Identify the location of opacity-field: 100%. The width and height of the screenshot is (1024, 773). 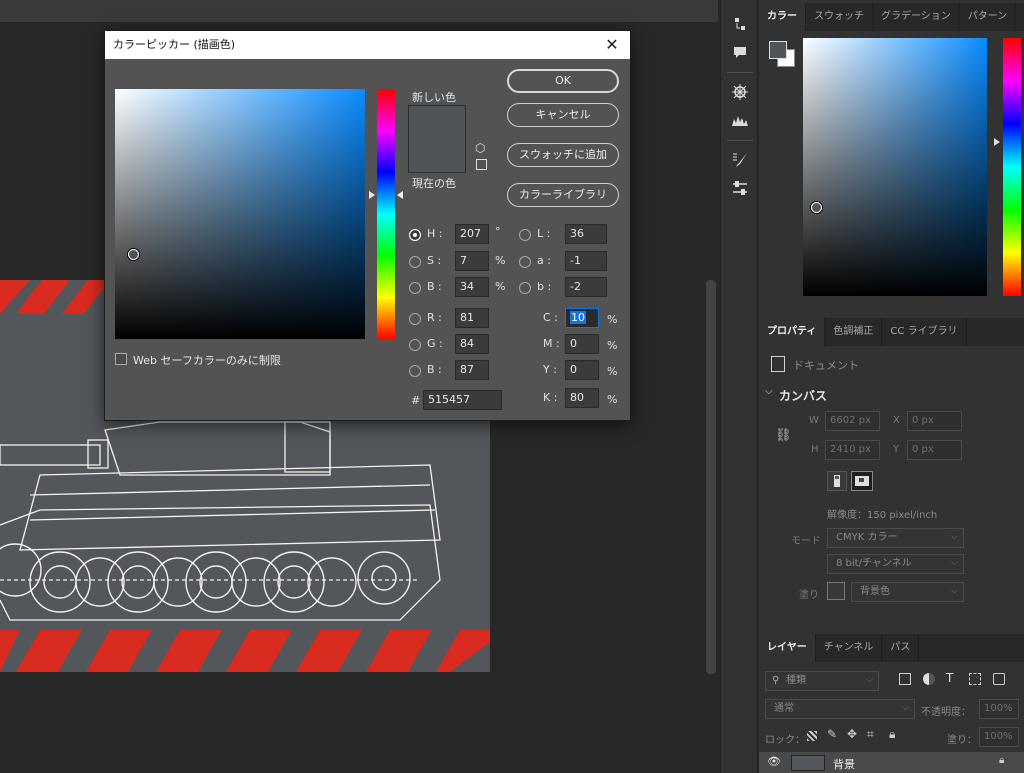
(999, 709).